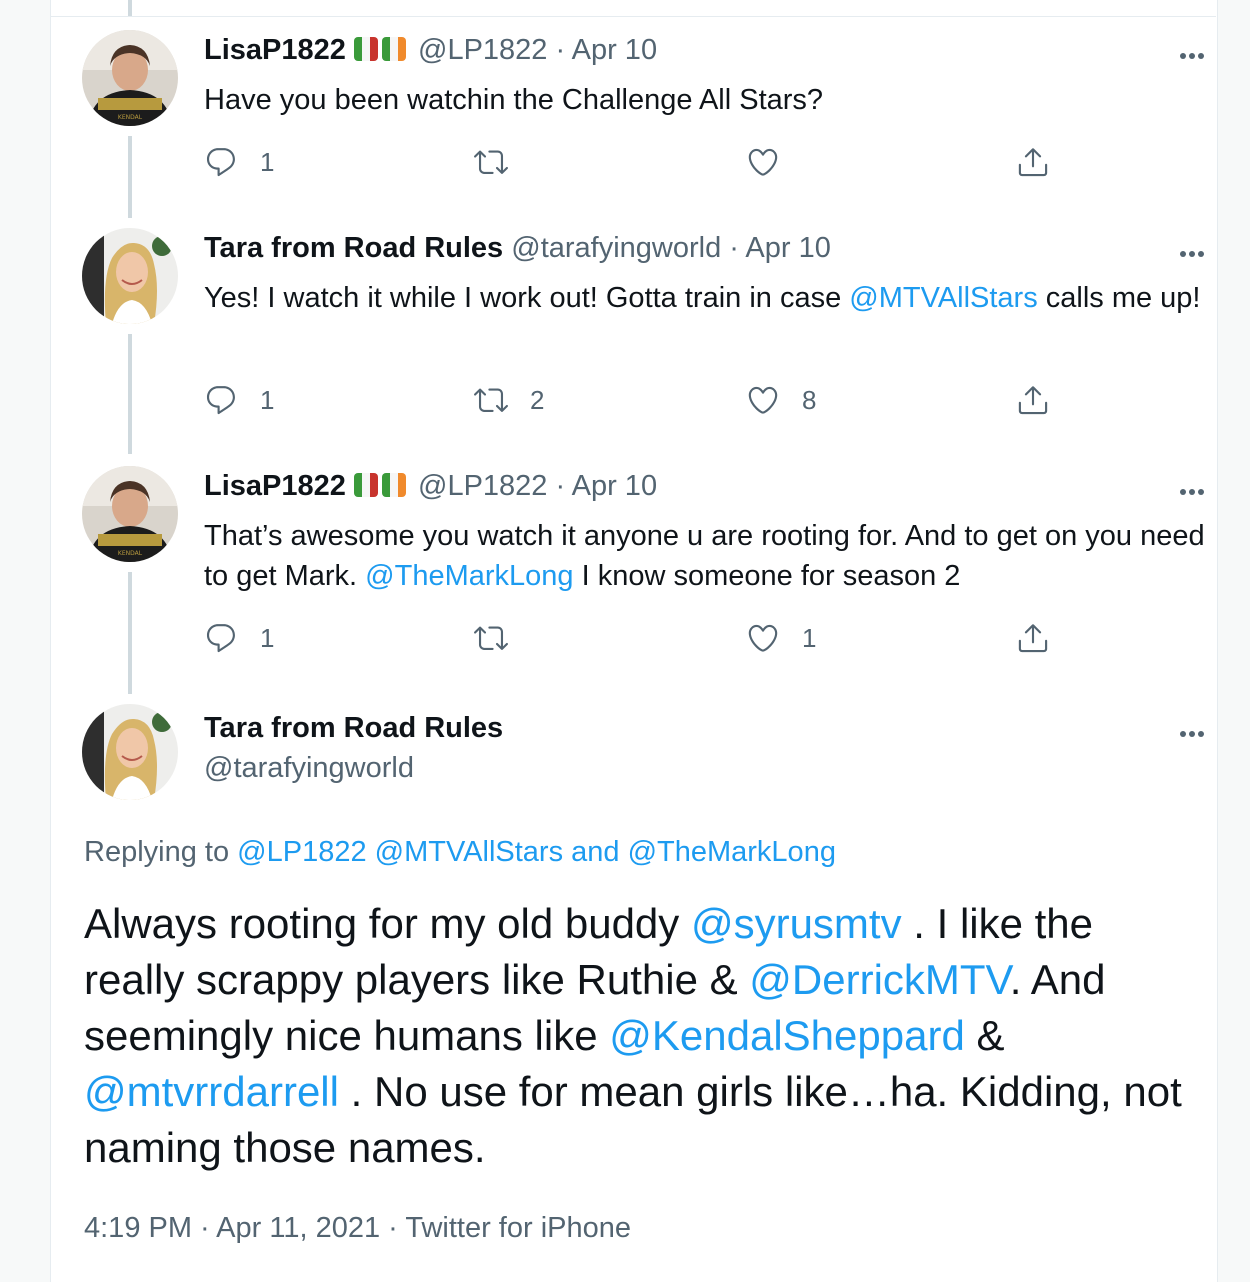 The width and height of the screenshot is (1250, 1282). I want to click on retweet-button: 2, so click(509, 400).